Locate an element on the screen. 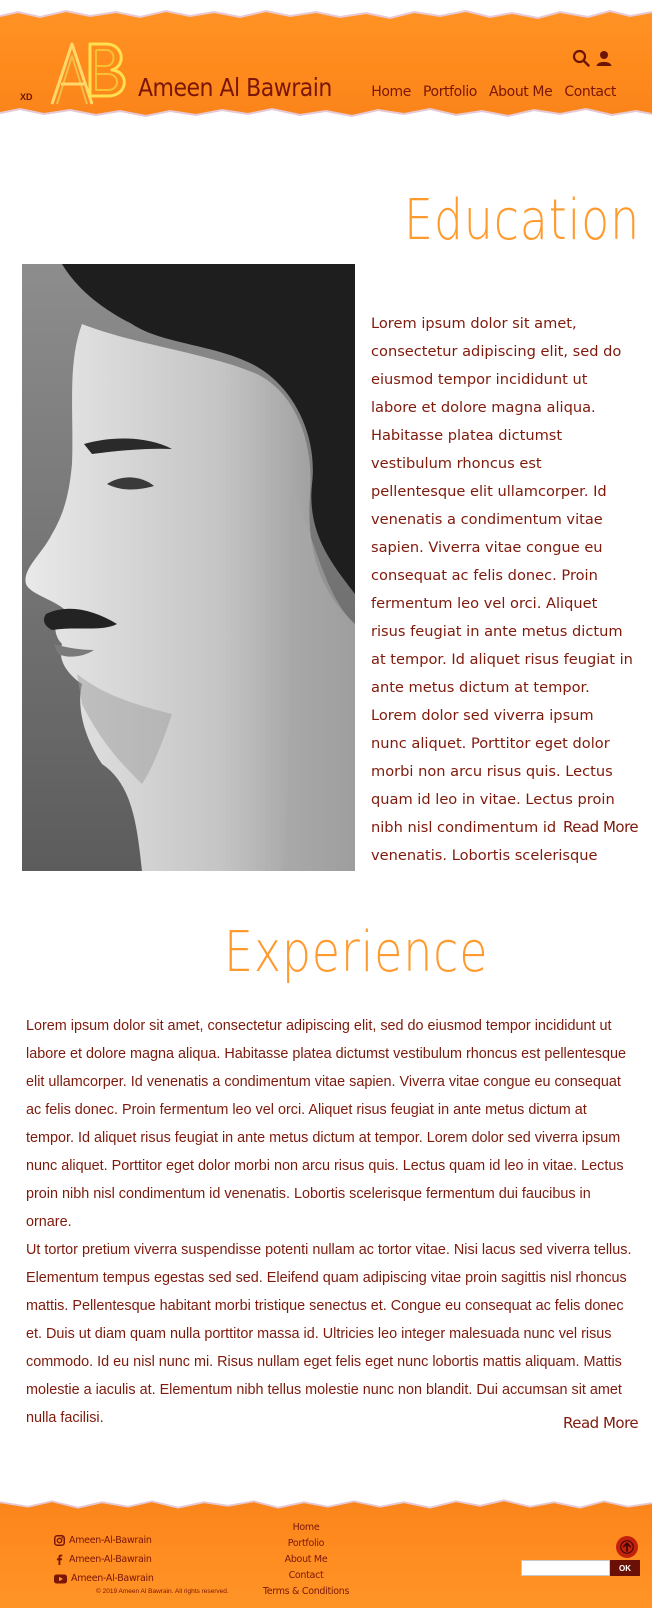 The width and height of the screenshot is (652, 1608). nav-about-me: About Me is located at coordinates (521, 92).